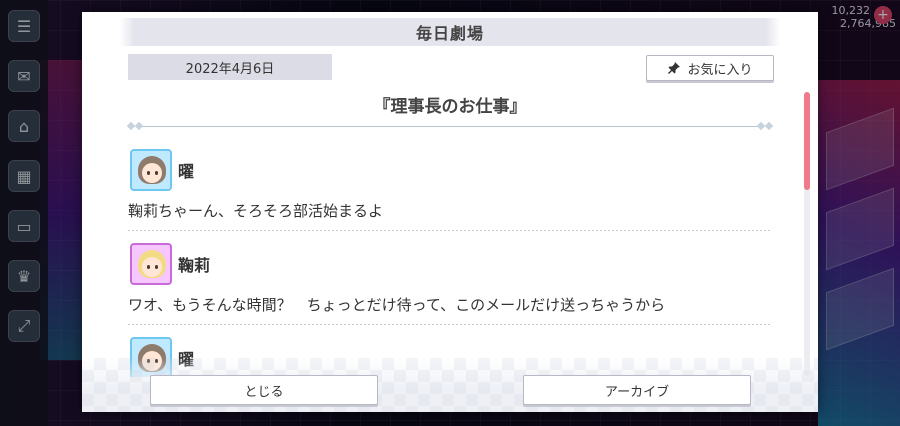 Image resolution: width=900 pixels, height=426 pixels. What do you see at coordinates (450, 32) in the screenshot?
I see `dialog-title: 毎日劇場` at bounding box center [450, 32].